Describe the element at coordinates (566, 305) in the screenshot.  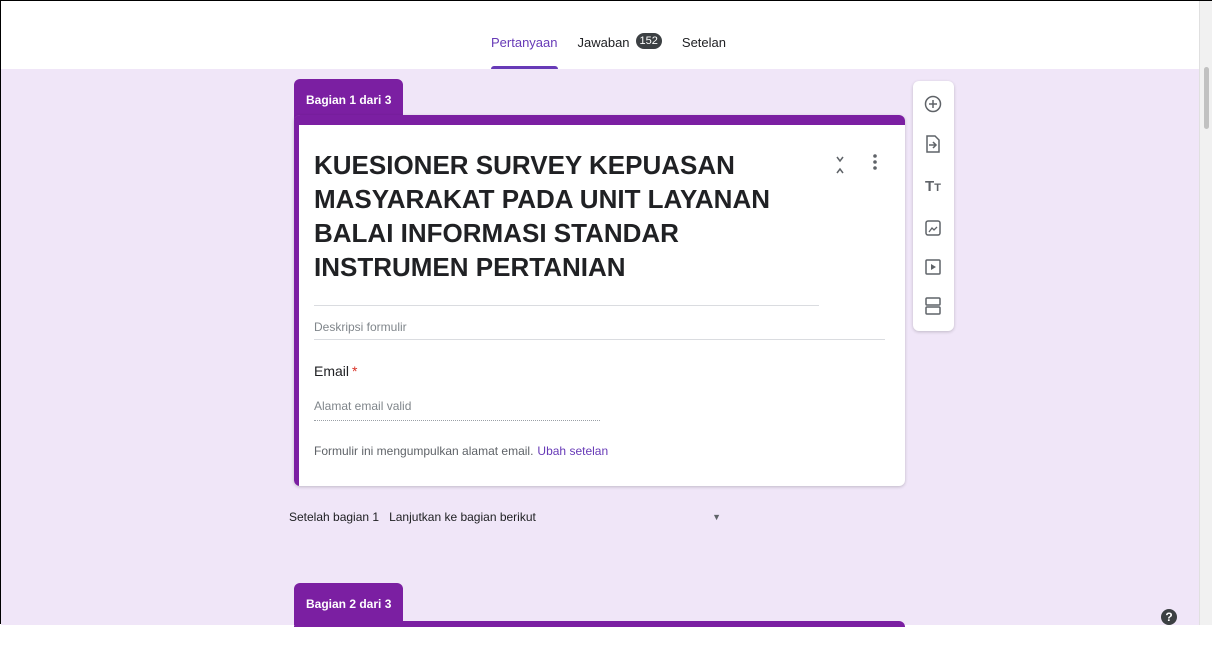
I see `title-underline` at that location.